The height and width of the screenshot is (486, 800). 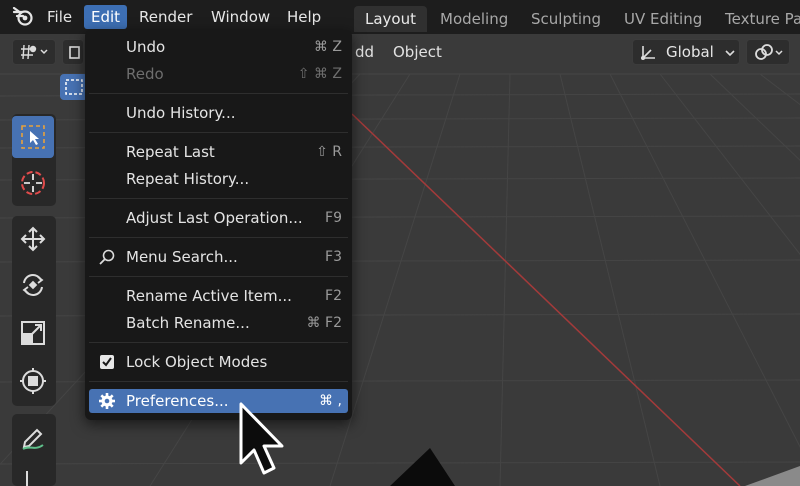 I want to click on menu-item-adjust-last-operation: Adjust Last Operation... F9, so click(x=218, y=218).